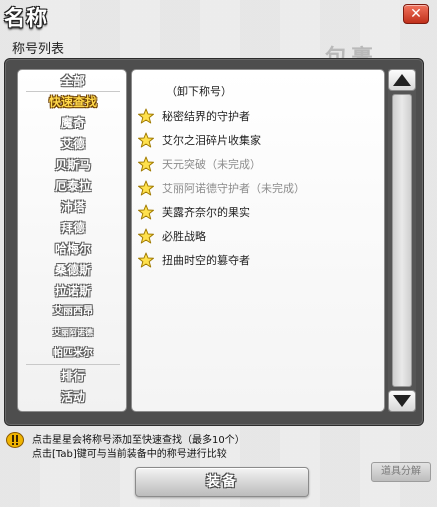  What do you see at coordinates (73, 249) in the screenshot?
I see `category-item: 哈梅尔` at bounding box center [73, 249].